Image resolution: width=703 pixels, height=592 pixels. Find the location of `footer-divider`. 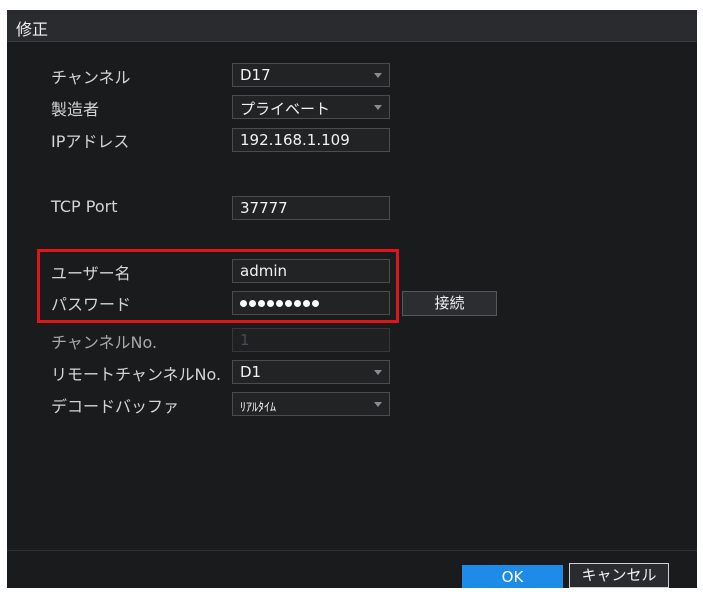

footer-divider is located at coordinates (352, 550).